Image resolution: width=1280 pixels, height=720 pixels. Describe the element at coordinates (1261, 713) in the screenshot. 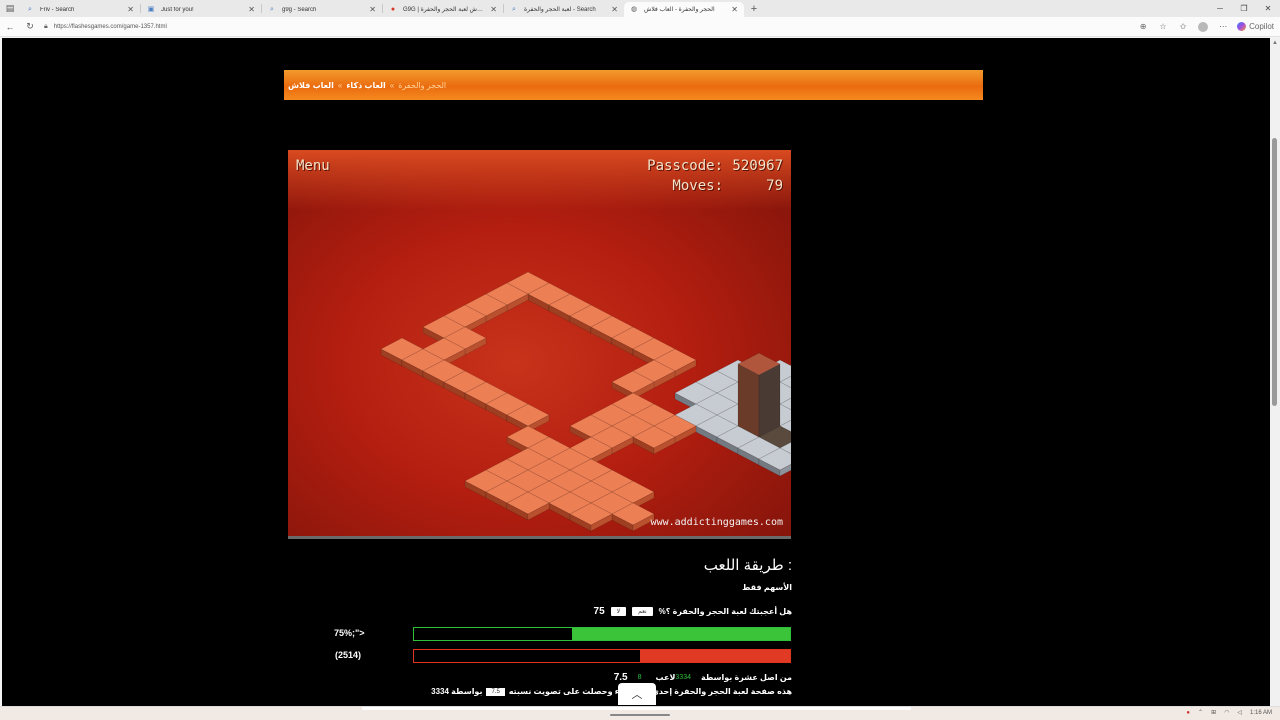

I see `clock: 1:16 AM` at that location.